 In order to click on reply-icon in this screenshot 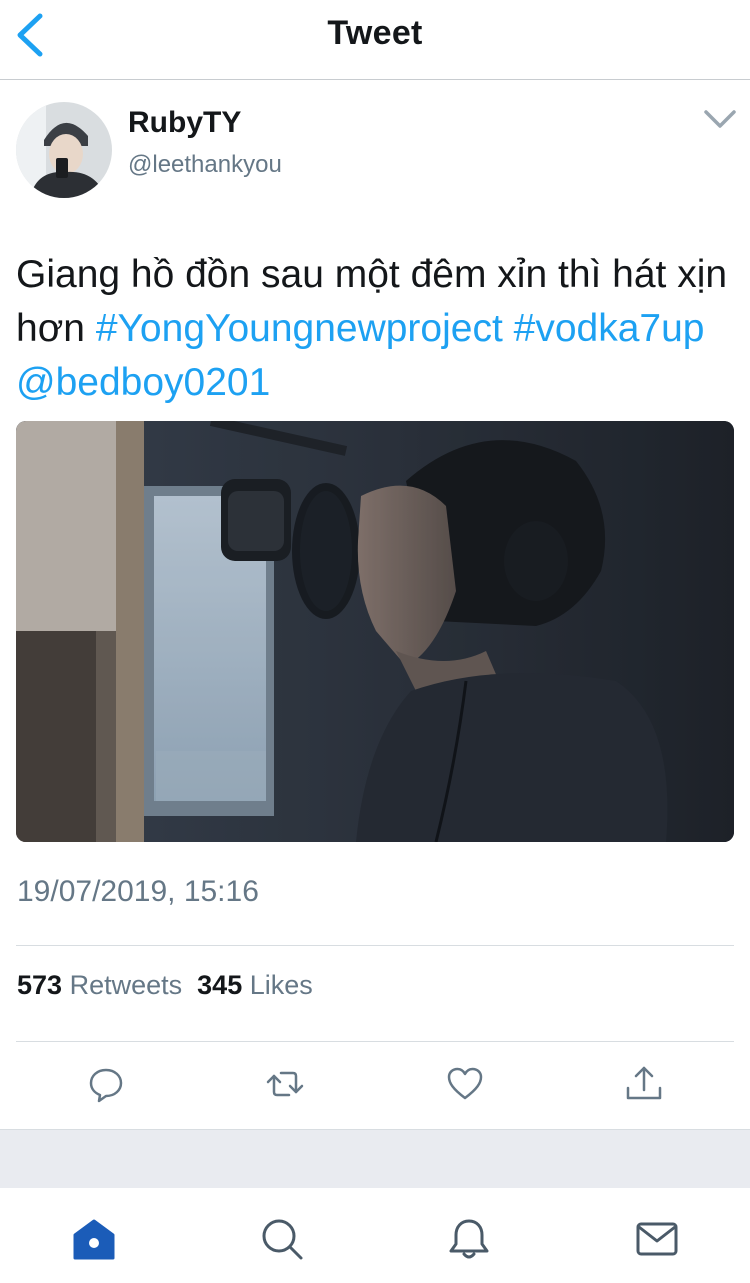, I will do `click(106, 1085)`.